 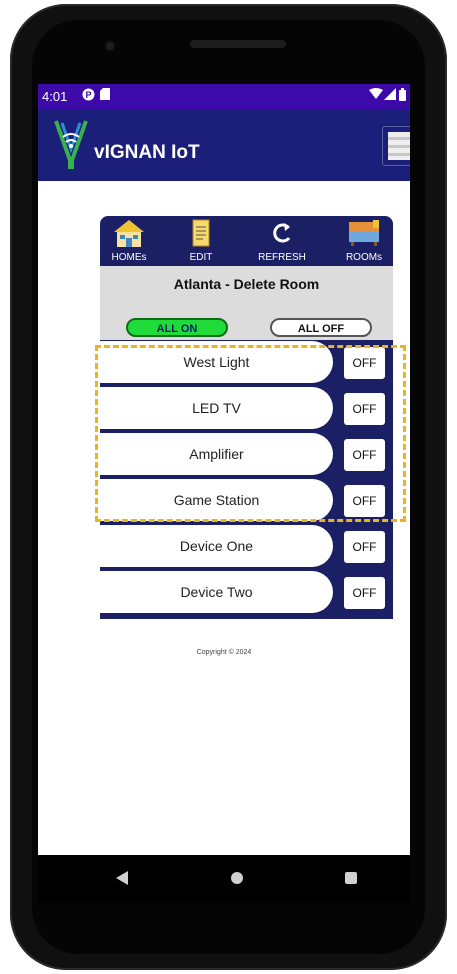 What do you see at coordinates (364, 257) in the screenshot?
I see `rooms-label: ROOMs` at bounding box center [364, 257].